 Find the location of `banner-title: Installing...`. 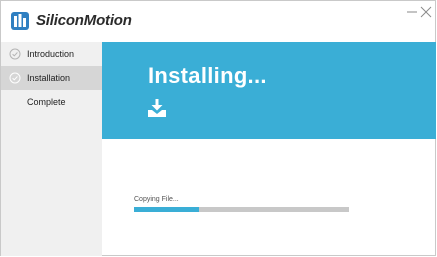

banner-title: Installing... is located at coordinates (207, 75).